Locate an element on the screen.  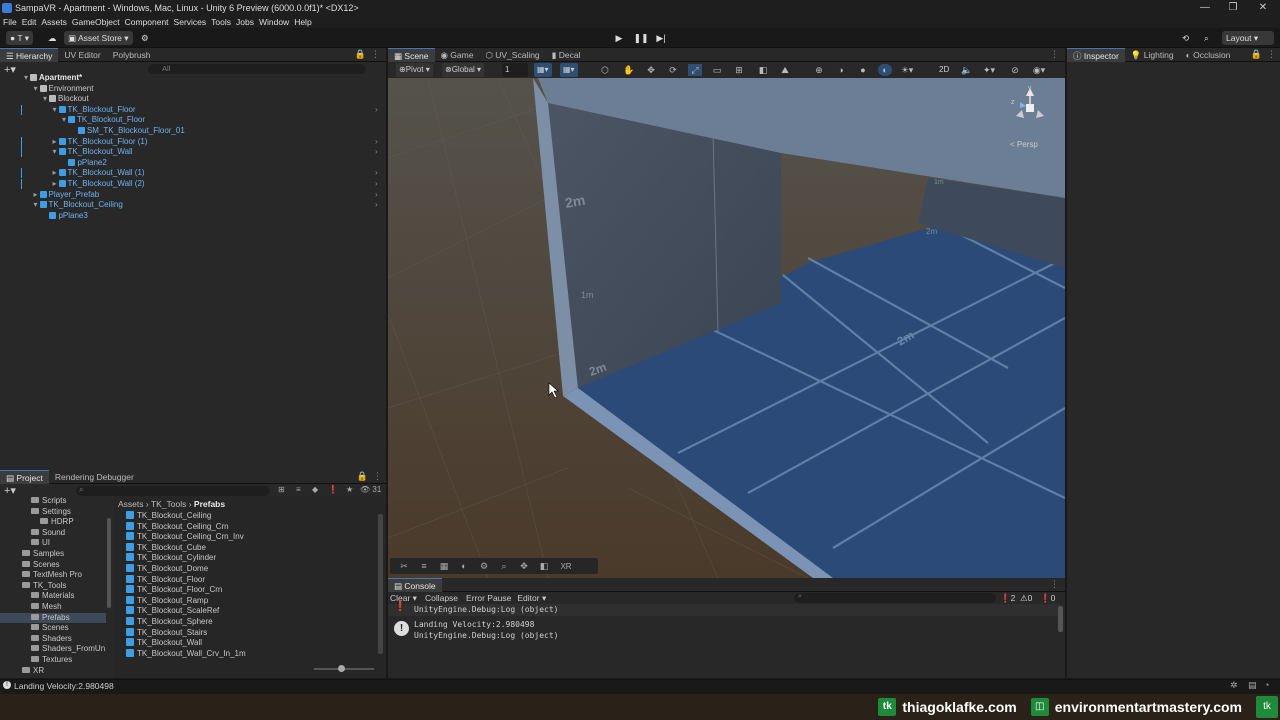
zoom-slider-handle is located at coordinates (341, 668).